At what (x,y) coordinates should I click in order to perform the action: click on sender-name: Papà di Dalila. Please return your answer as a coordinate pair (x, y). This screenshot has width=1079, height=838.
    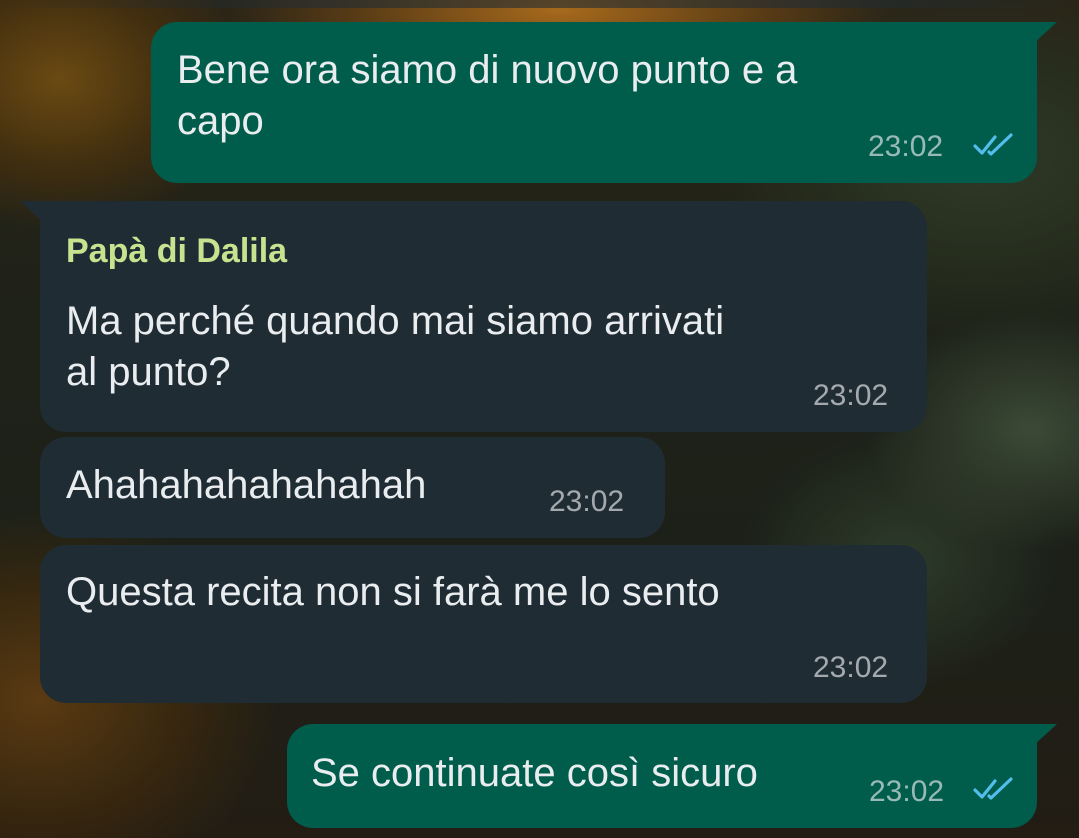
    Looking at the image, I should click on (176, 251).